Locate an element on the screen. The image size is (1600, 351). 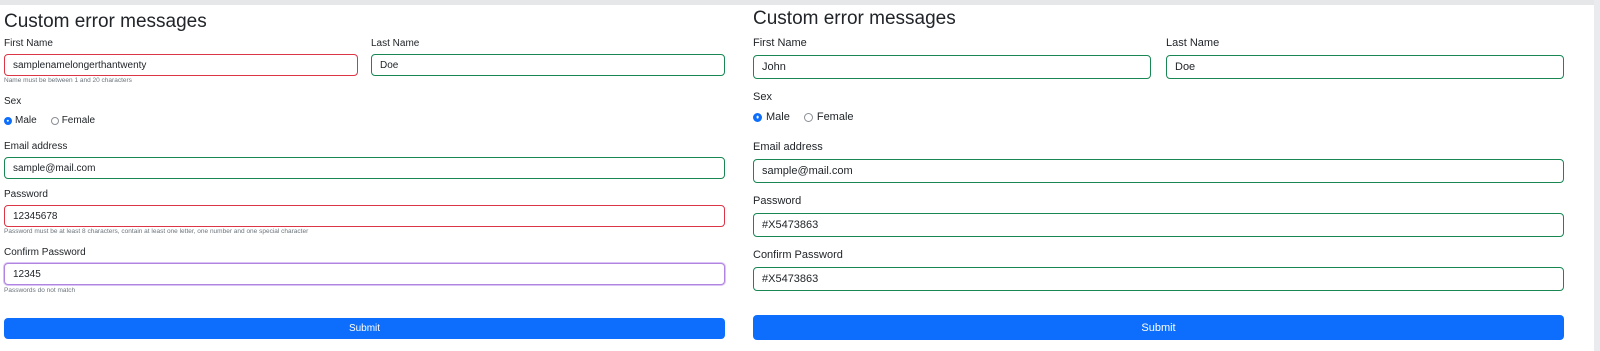
password-input: #X5473863 is located at coordinates (1158, 225).